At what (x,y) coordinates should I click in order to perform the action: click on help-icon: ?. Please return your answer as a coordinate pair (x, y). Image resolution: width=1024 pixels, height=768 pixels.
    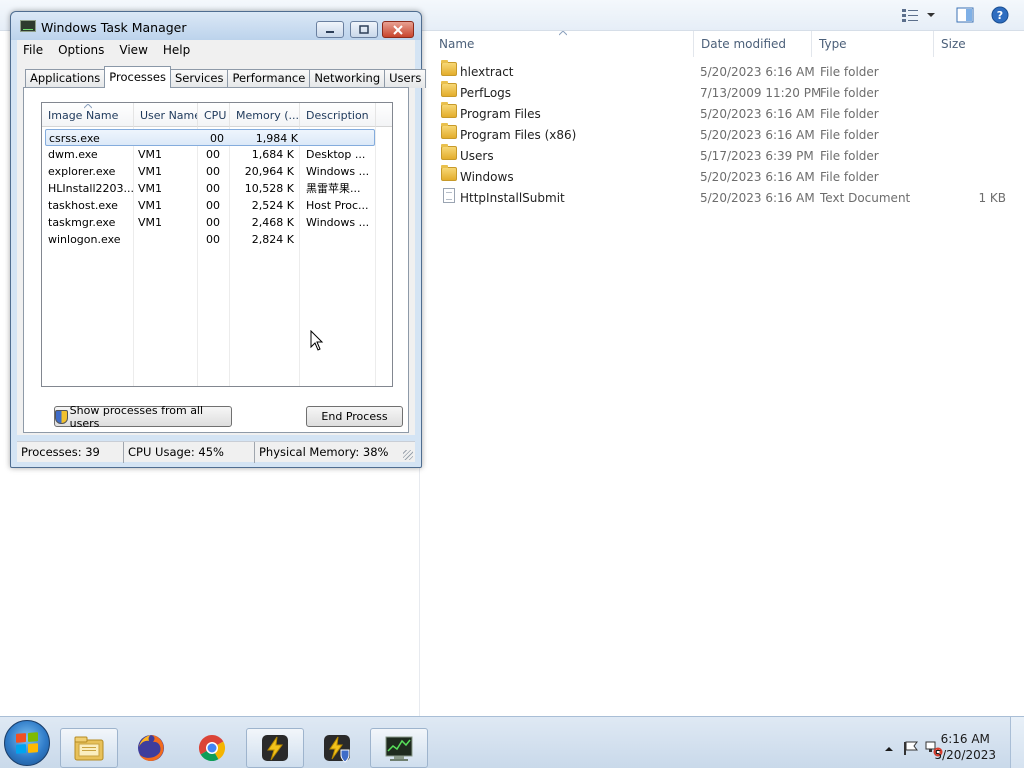
    Looking at the image, I should click on (1000, 15).